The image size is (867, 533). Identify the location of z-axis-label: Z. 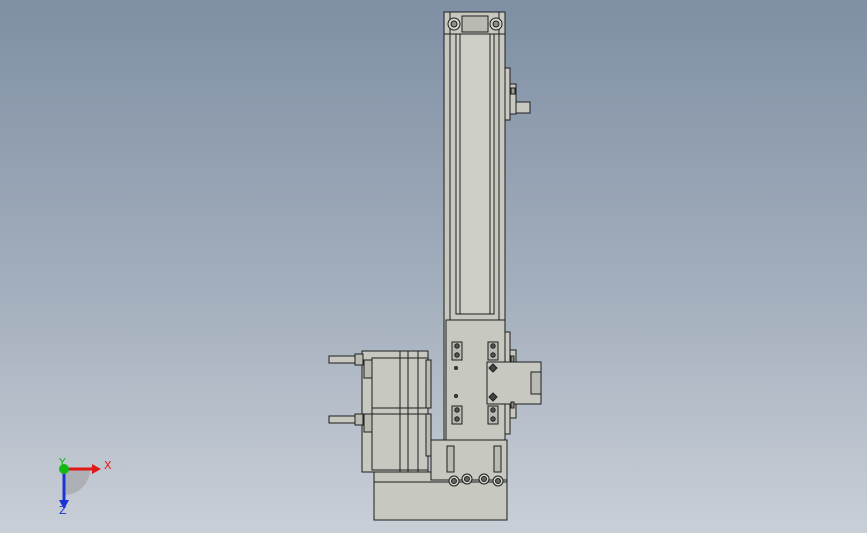
(63, 510).